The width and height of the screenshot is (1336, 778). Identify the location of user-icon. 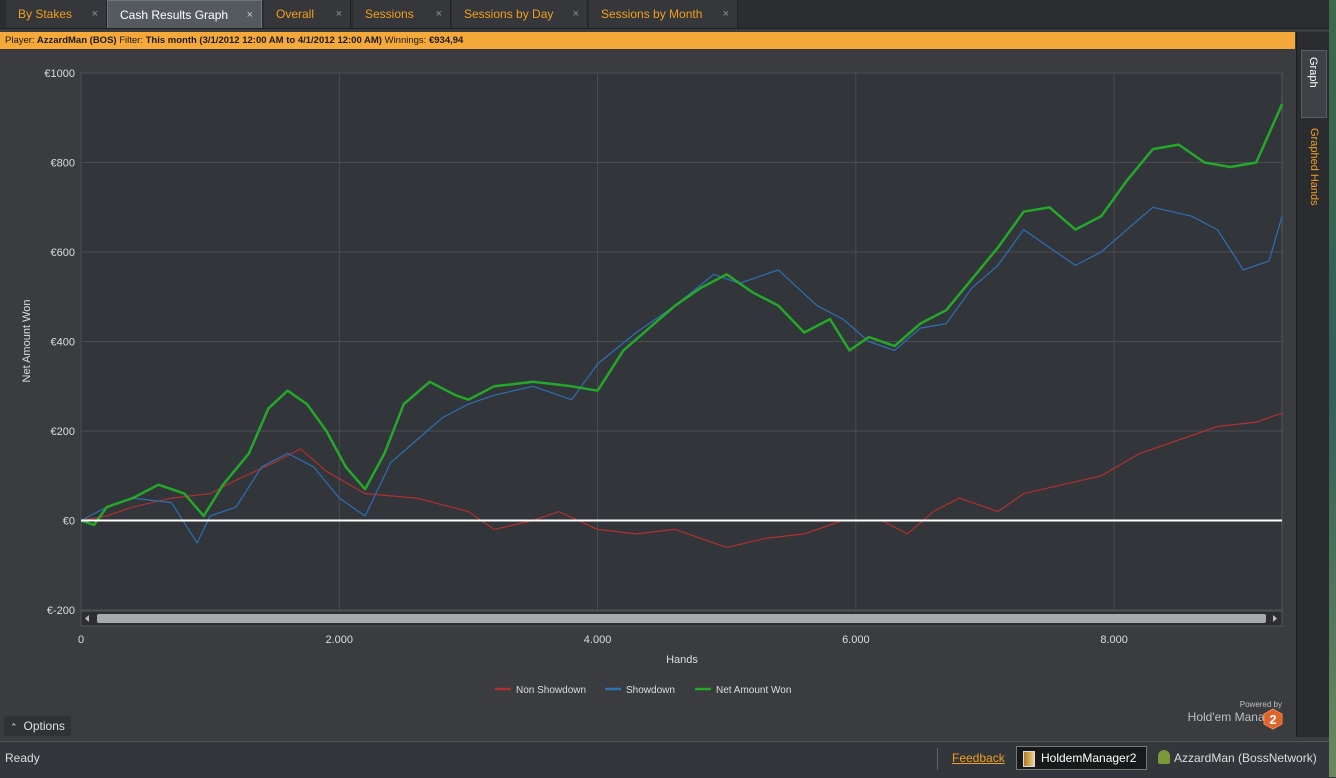
(1164, 757).